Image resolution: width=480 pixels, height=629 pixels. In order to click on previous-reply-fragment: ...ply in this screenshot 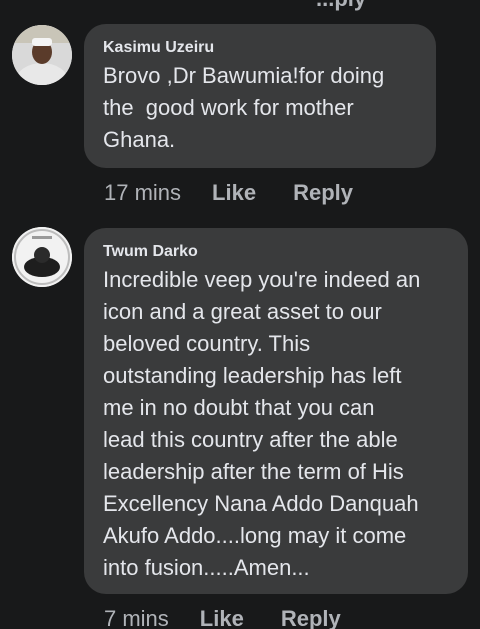, I will do `click(341, 6)`.